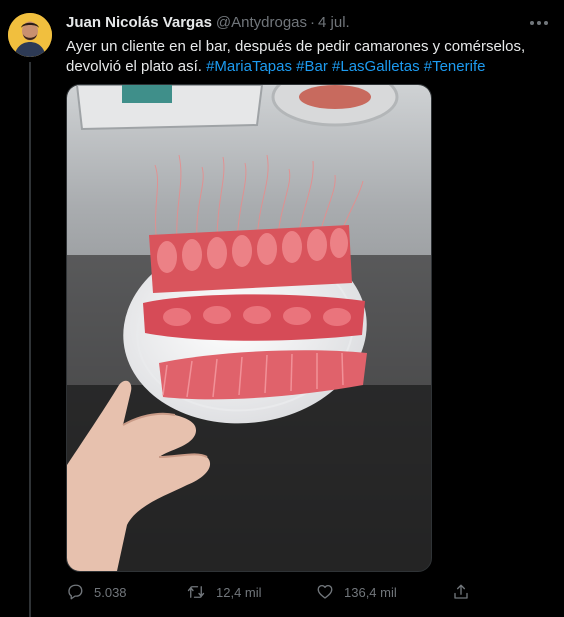 The width and height of the screenshot is (564, 617). What do you see at coordinates (376, 66) in the screenshot?
I see `hashtag-lasgalletas: #LasGalletas` at bounding box center [376, 66].